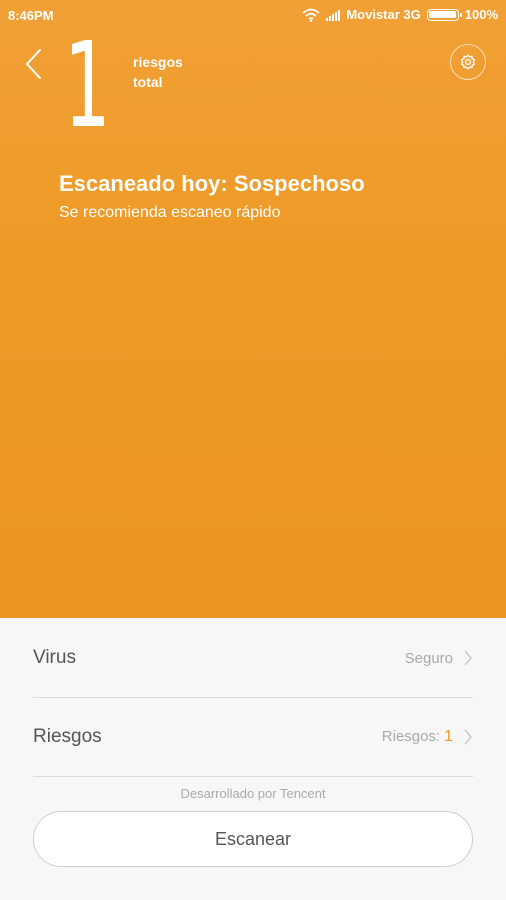 This screenshot has height=900, width=506. Describe the element at coordinates (54, 657) in the screenshot. I see `virus-label: Virus` at that location.